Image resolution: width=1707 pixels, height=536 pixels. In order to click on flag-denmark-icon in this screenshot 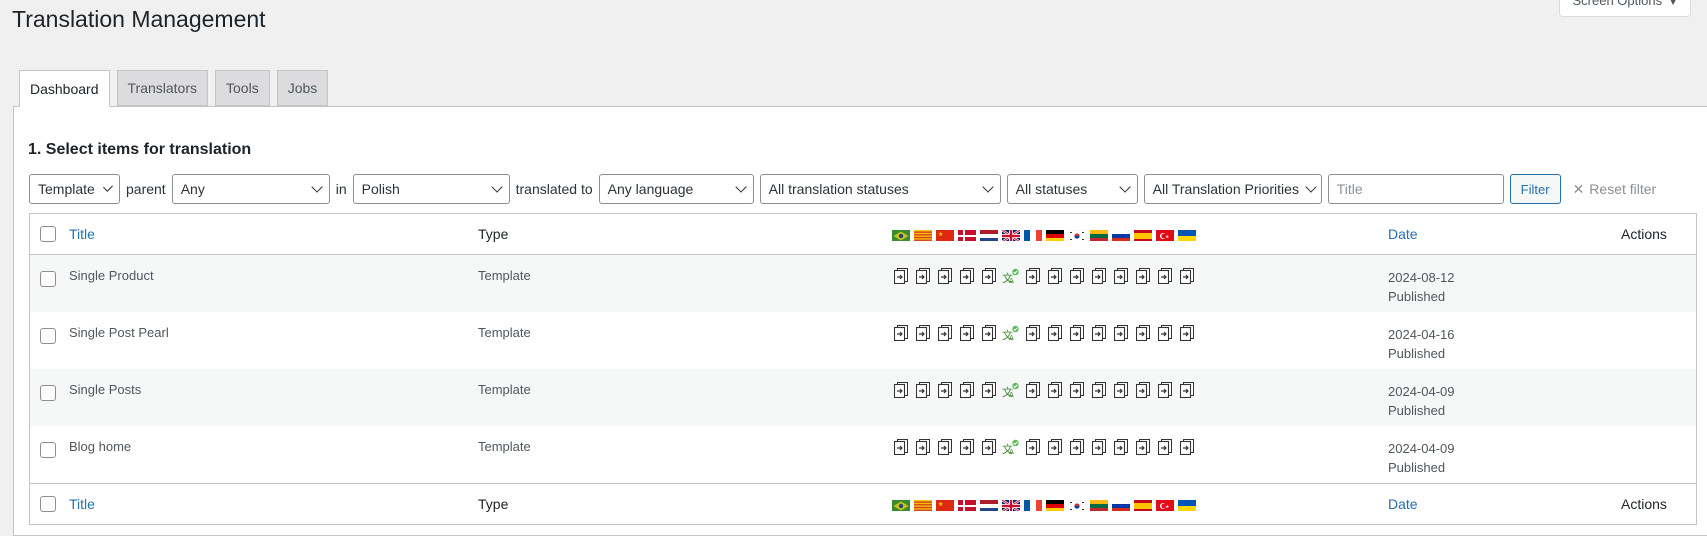, I will do `click(967, 235)`.